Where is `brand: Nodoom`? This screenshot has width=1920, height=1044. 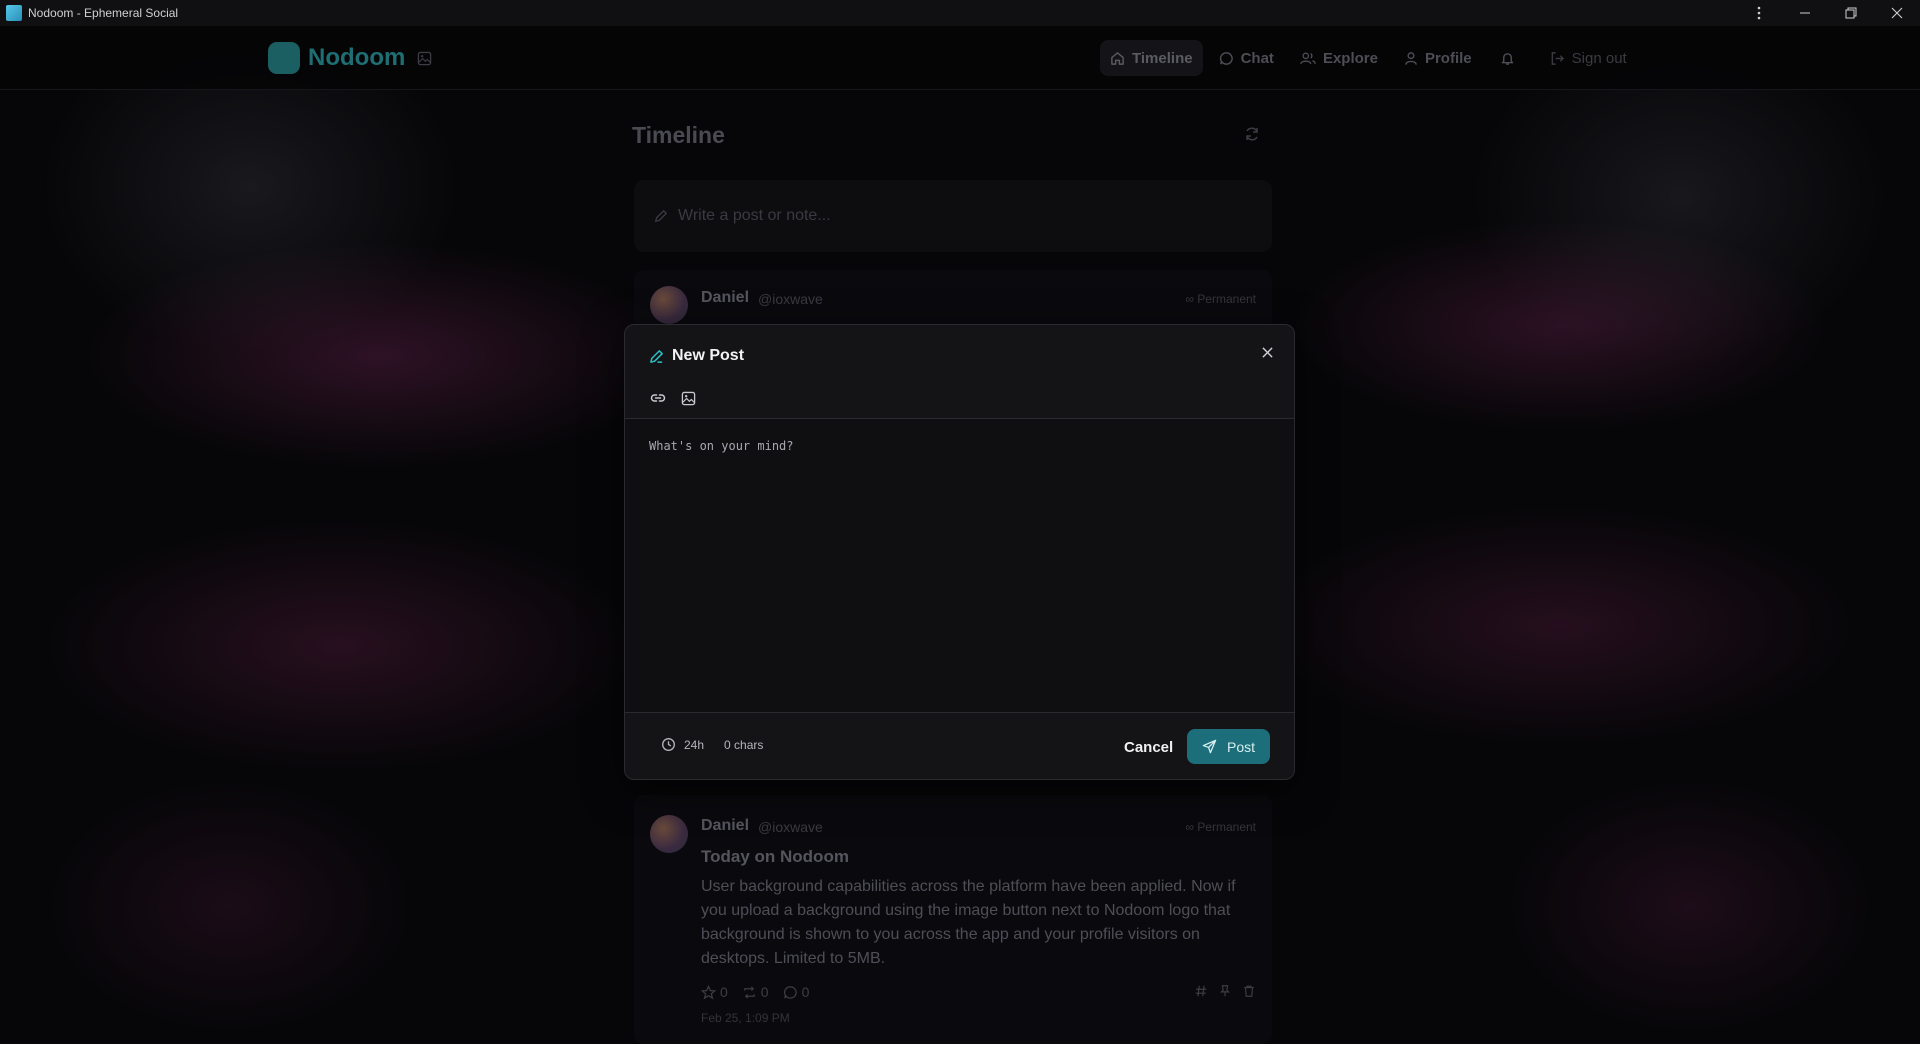 brand: Nodoom is located at coordinates (350, 58).